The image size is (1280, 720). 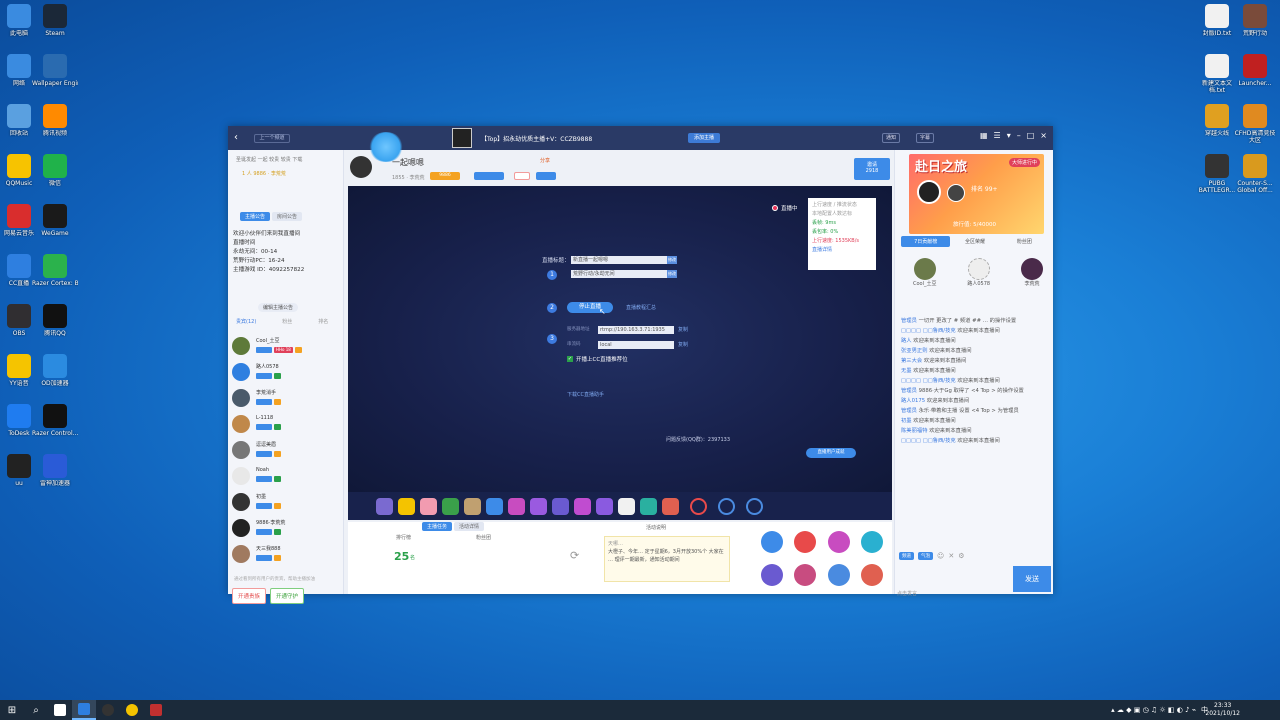 What do you see at coordinates (361, 167) in the screenshot?
I see `streamer-avatar` at bounding box center [361, 167].